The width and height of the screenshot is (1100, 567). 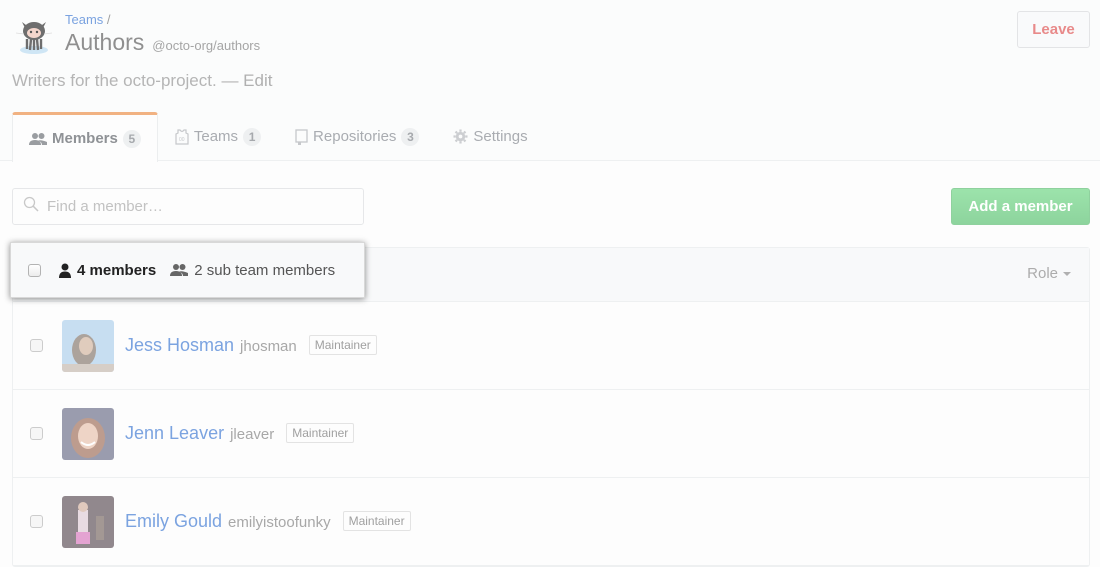 I want to click on member-name-link: Jess Hosman, so click(x=179, y=345).